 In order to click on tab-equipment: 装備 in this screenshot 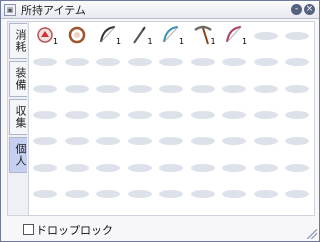, I will do `click(18, 79)`.